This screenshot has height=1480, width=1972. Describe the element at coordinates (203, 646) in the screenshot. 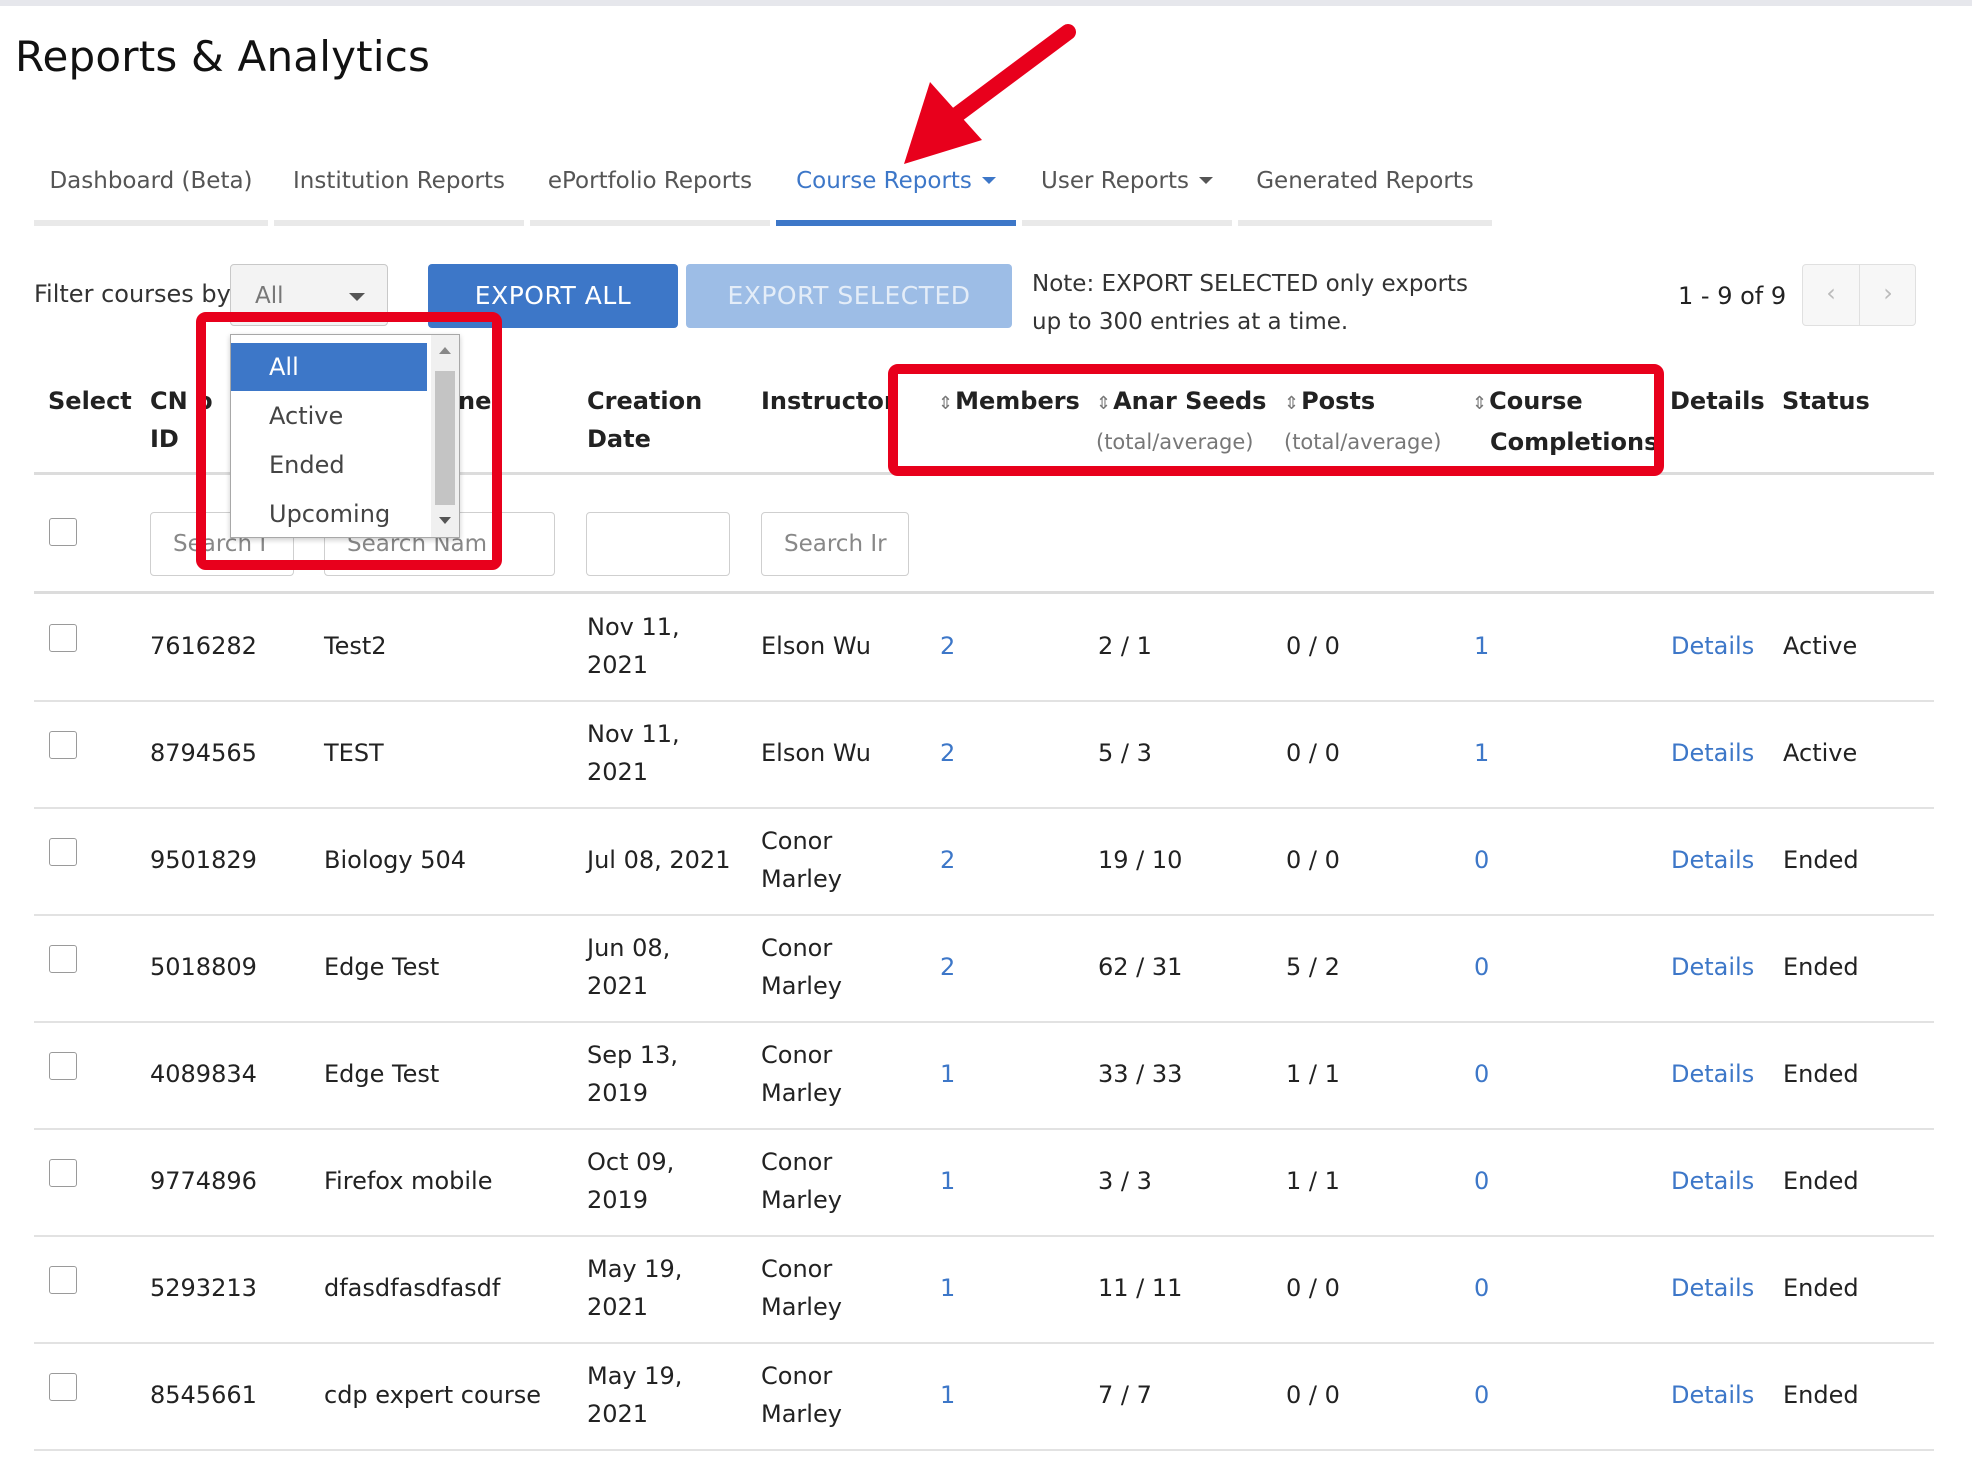

I see `cn-id-cell: 7616282` at that location.